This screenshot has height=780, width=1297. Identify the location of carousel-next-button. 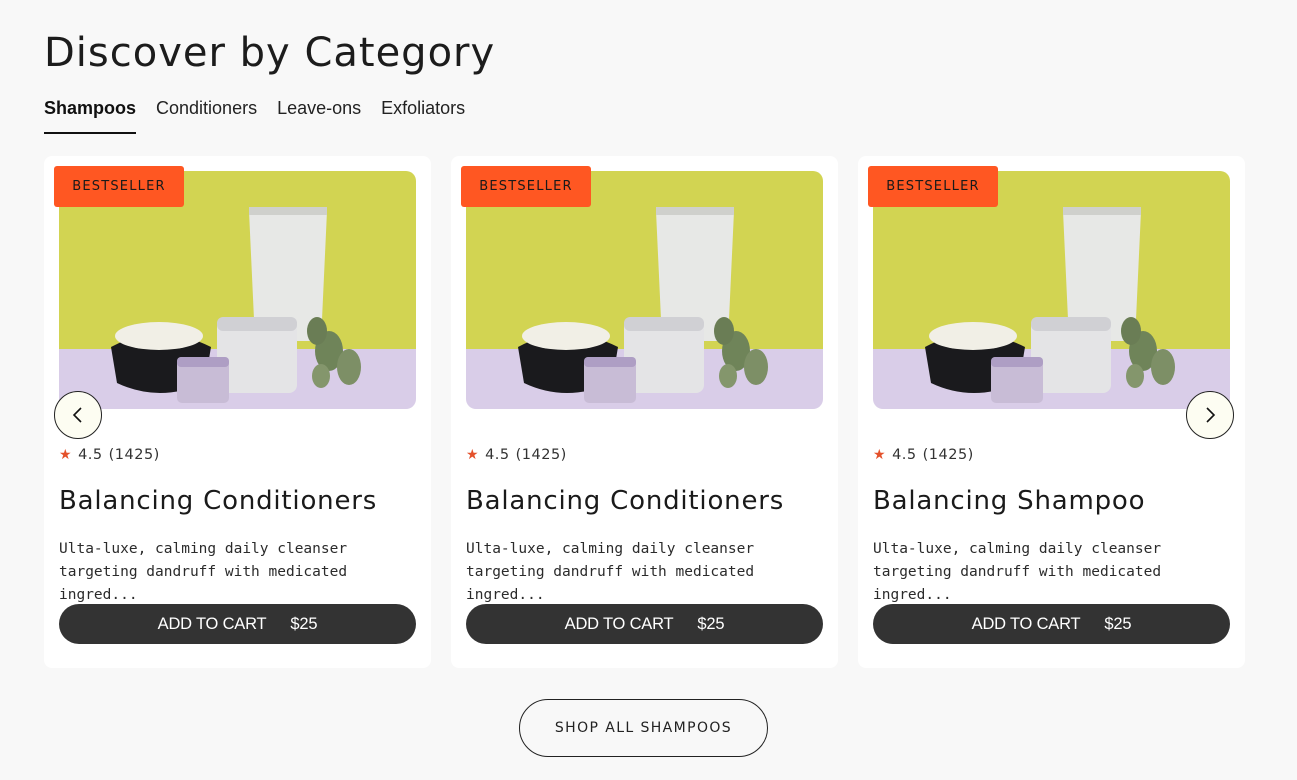
(1210, 415).